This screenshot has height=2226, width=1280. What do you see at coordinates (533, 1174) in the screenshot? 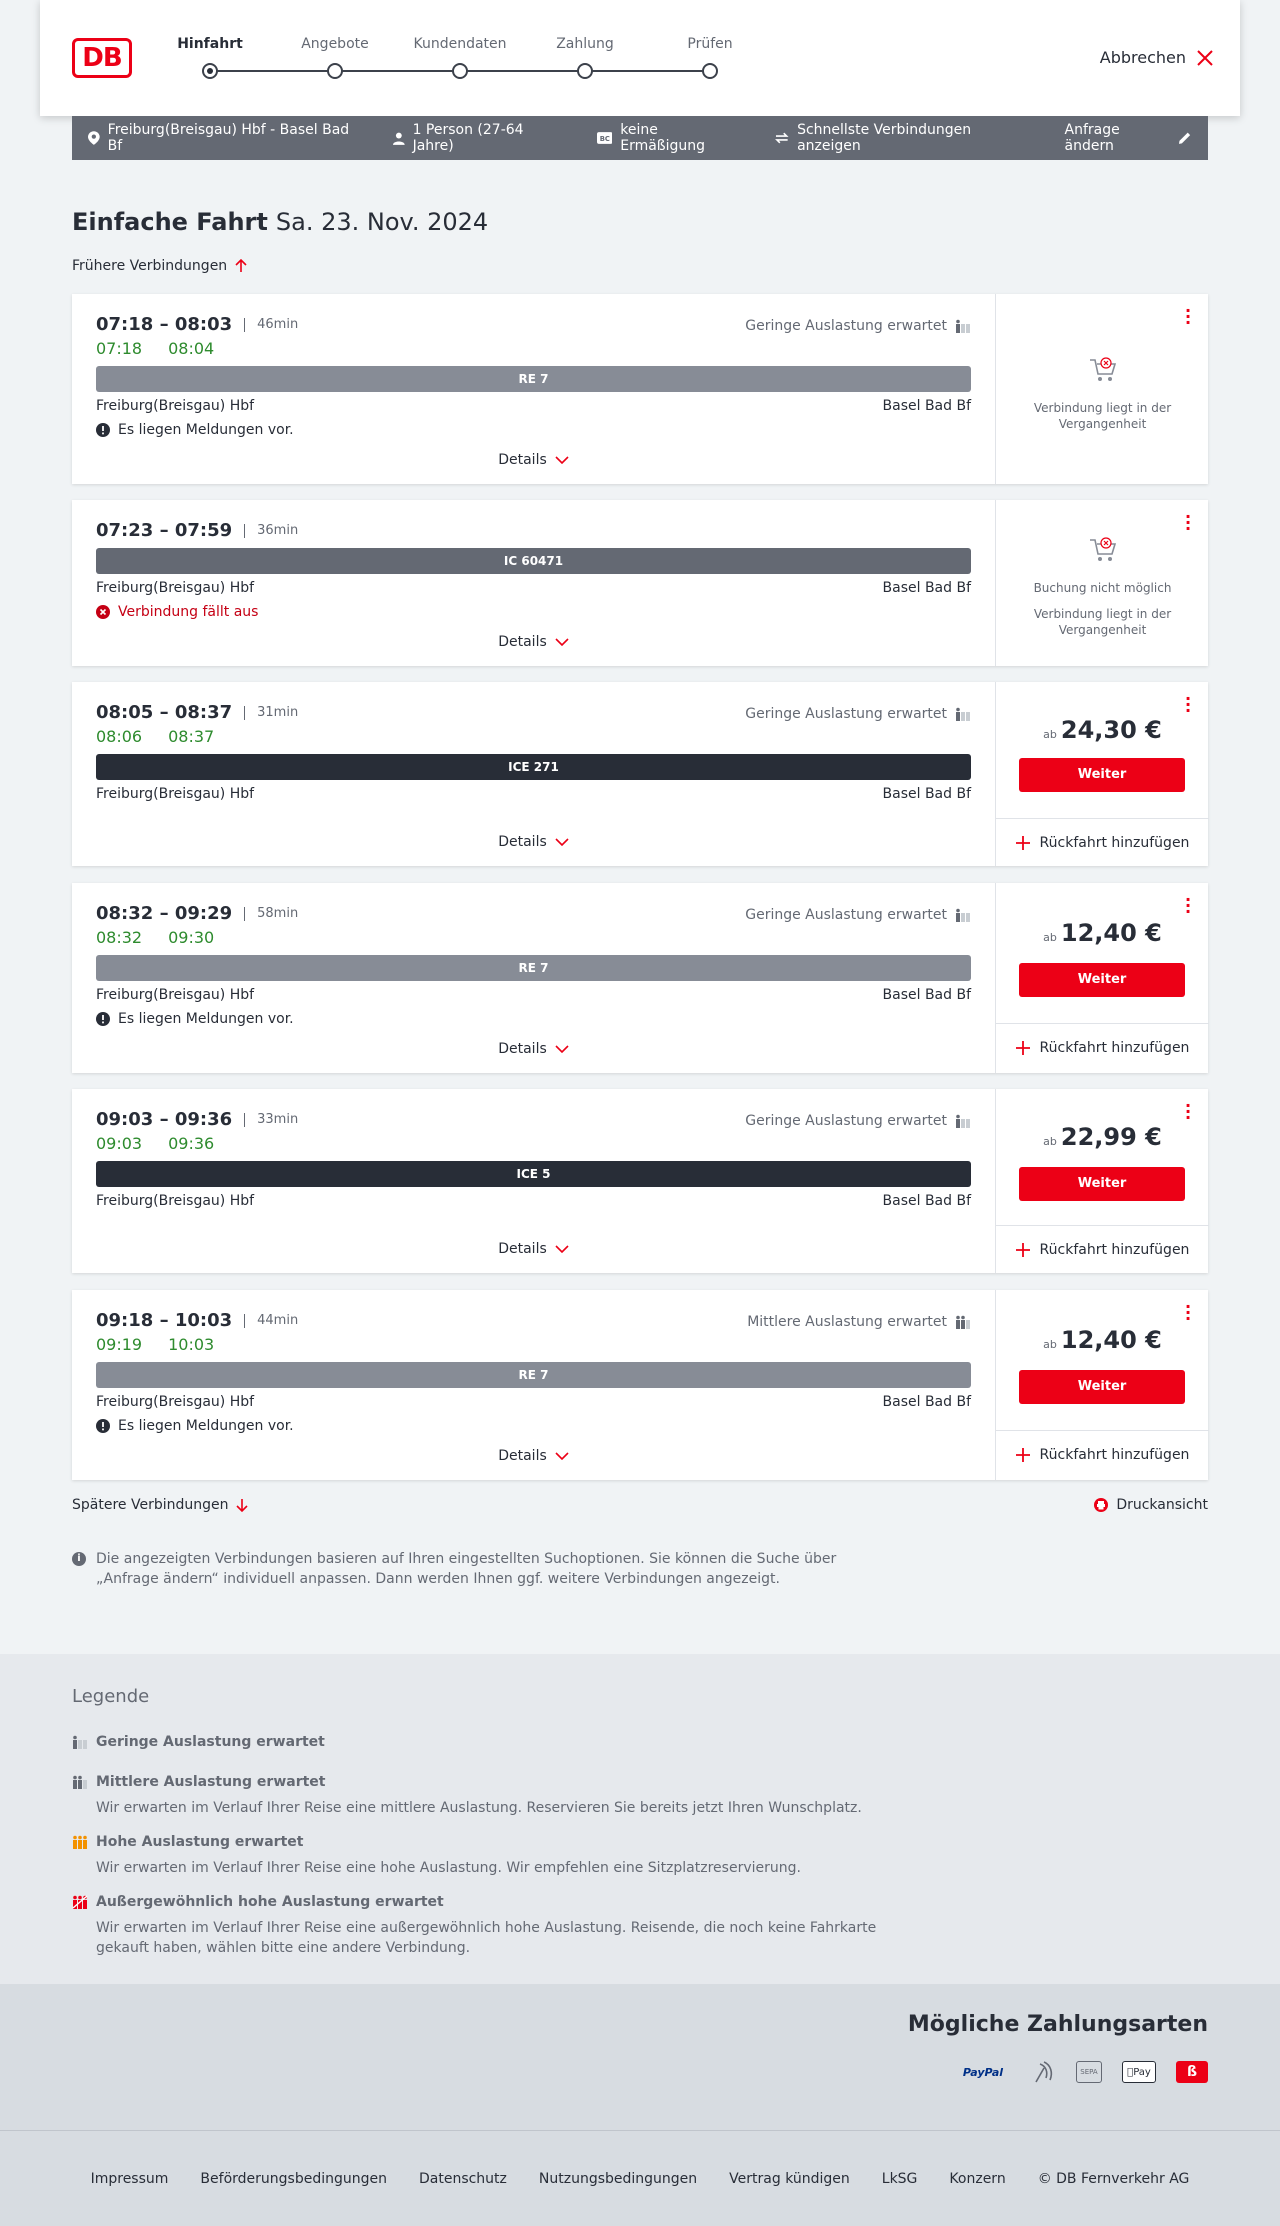
I see `train-bar: ICE 5` at bounding box center [533, 1174].